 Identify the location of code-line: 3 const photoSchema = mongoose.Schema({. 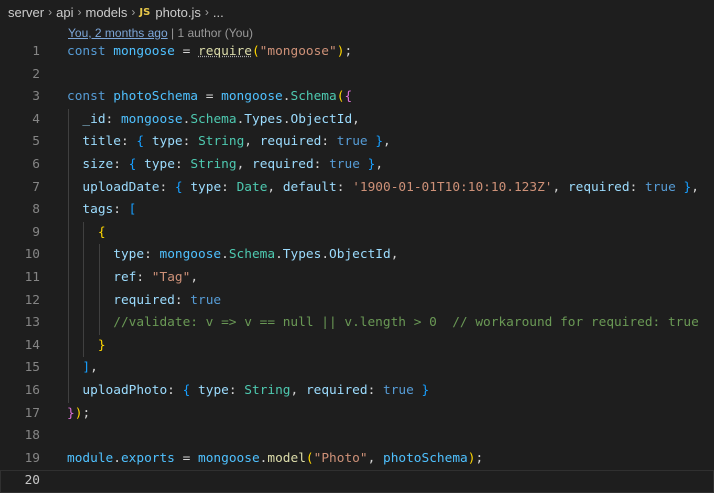
(357, 97).